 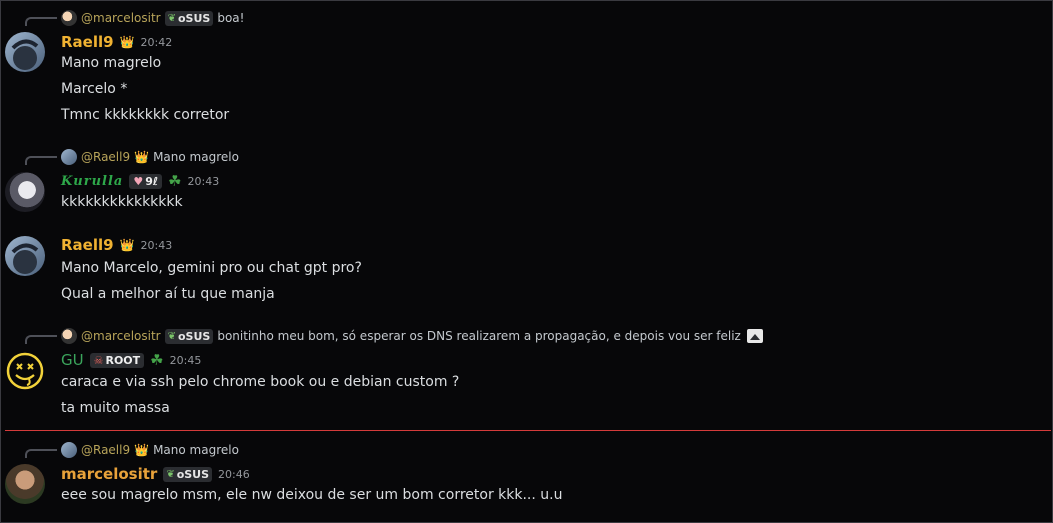 What do you see at coordinates (234, 474) in the screenshot?
I see `timestamp: 20:46` at bounding box center [234, 474].